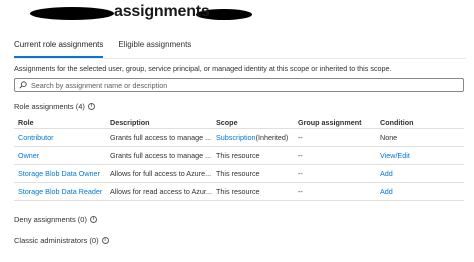 This screenshot has height=262, width=474. I want to click on column-header-condition: Condition, so click(420, 122).